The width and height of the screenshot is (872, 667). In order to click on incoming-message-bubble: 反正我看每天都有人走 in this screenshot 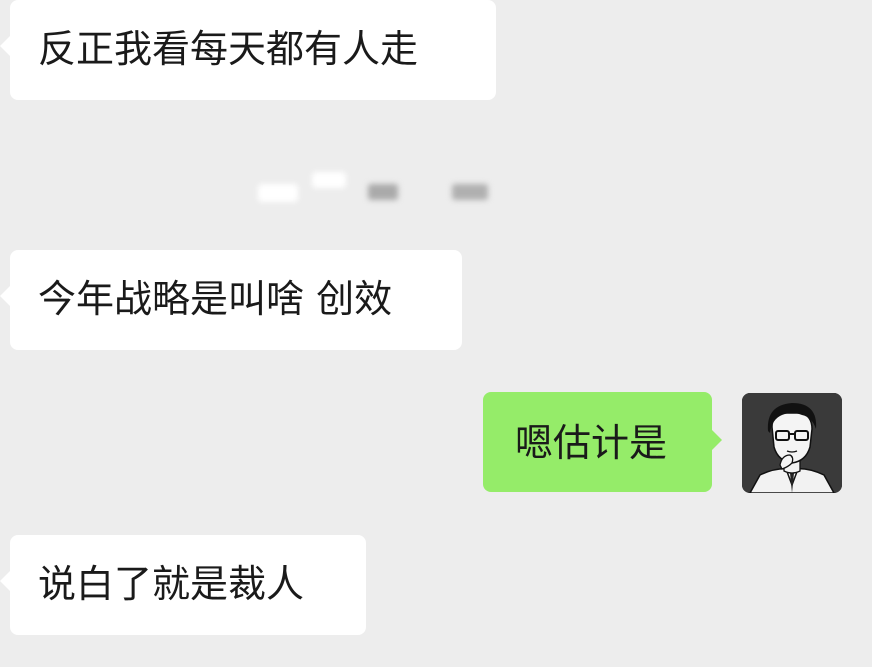, I will do `click(248, 50)`.